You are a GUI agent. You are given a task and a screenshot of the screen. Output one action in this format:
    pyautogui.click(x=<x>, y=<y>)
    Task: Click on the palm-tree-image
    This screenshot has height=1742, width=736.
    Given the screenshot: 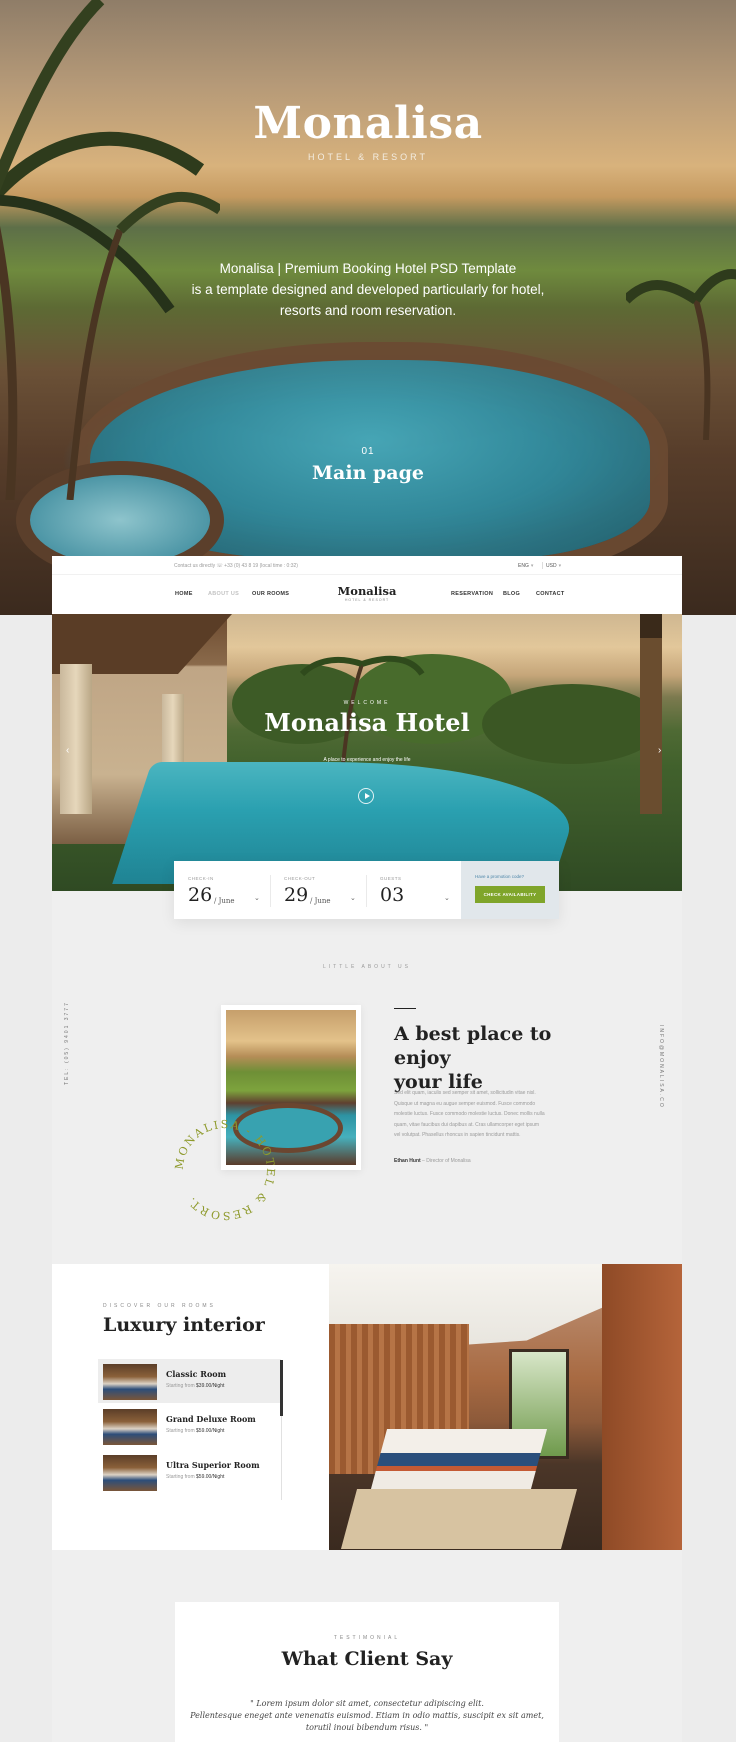 What is the action you would take?
    pyautogui.click(x=110, y=250)
    